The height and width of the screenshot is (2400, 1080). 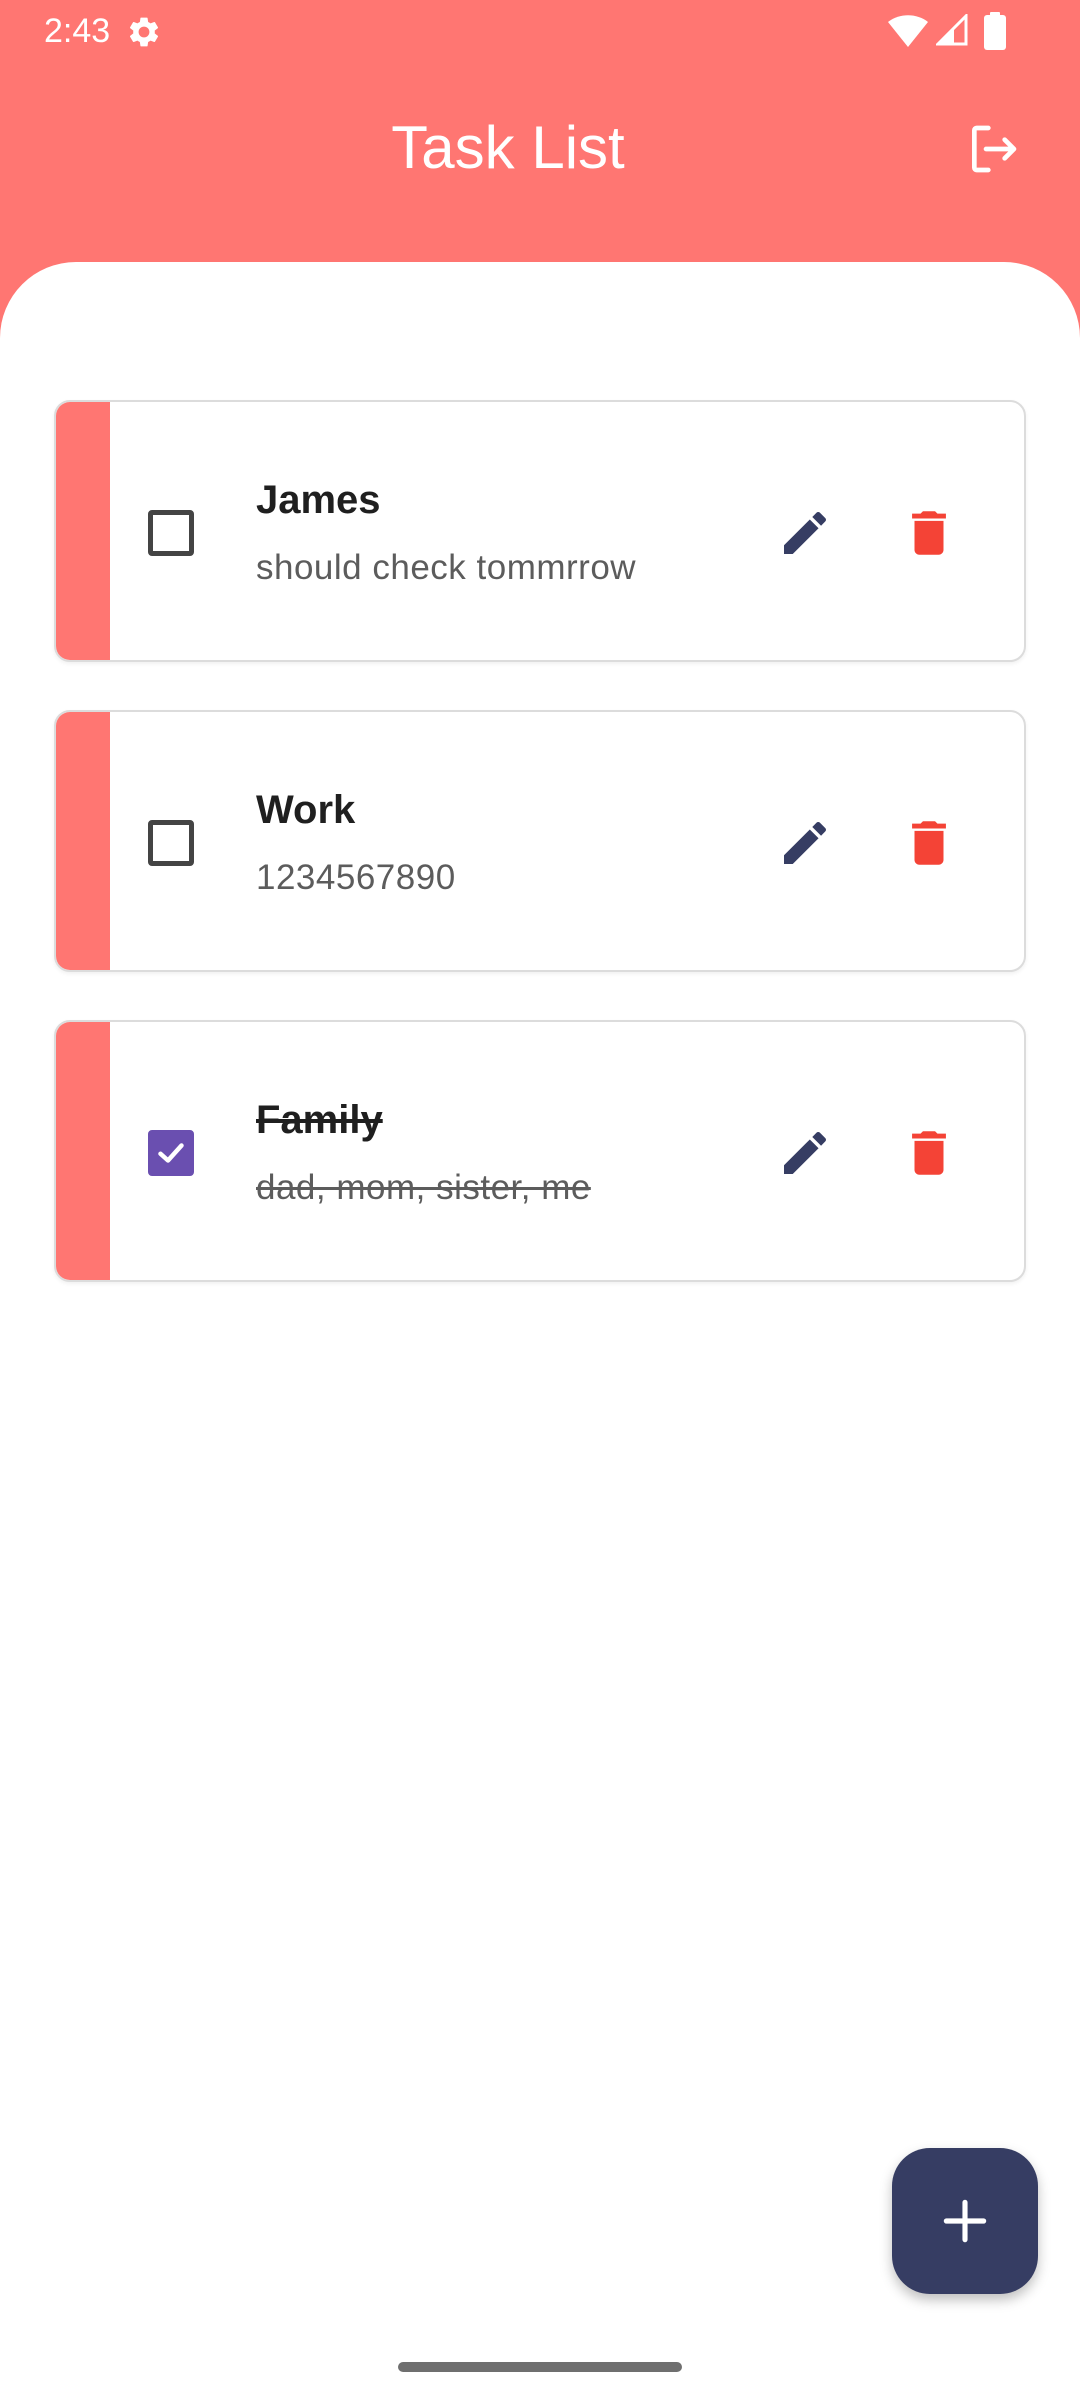 I want to click on task-title: James, so click(x=318, y=500).